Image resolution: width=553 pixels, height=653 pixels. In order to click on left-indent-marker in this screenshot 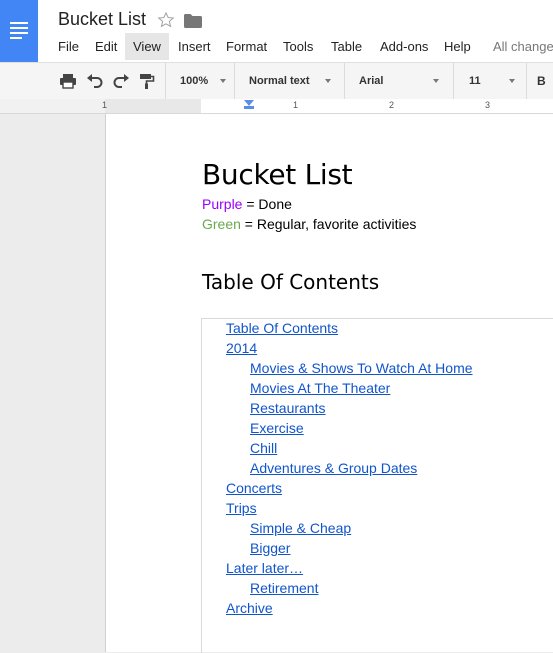, I will do `click(249, 107)`.